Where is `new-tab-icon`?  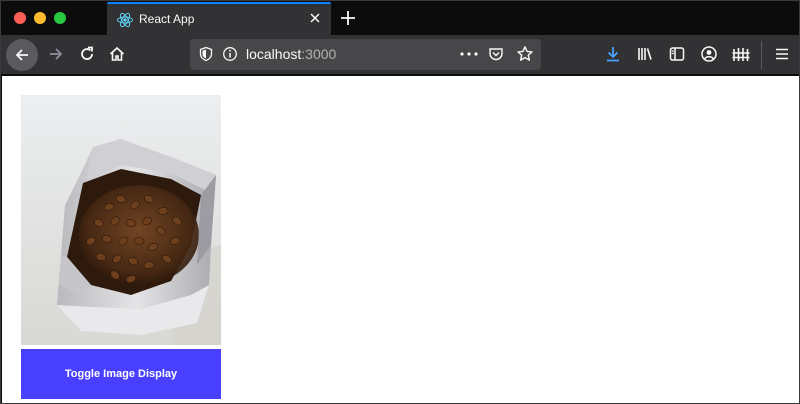 new-tab-icon is located at coordinates (348, 18).